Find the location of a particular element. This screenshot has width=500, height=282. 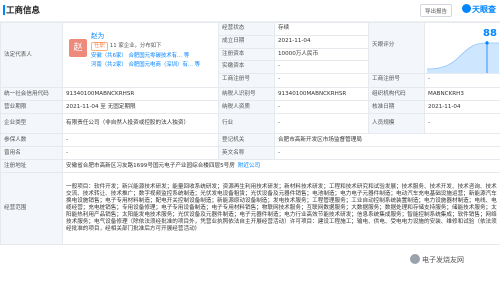

values-col-2: 存续 2021-11-04 10000万人民币 - - is located at coordinates (321, 55).